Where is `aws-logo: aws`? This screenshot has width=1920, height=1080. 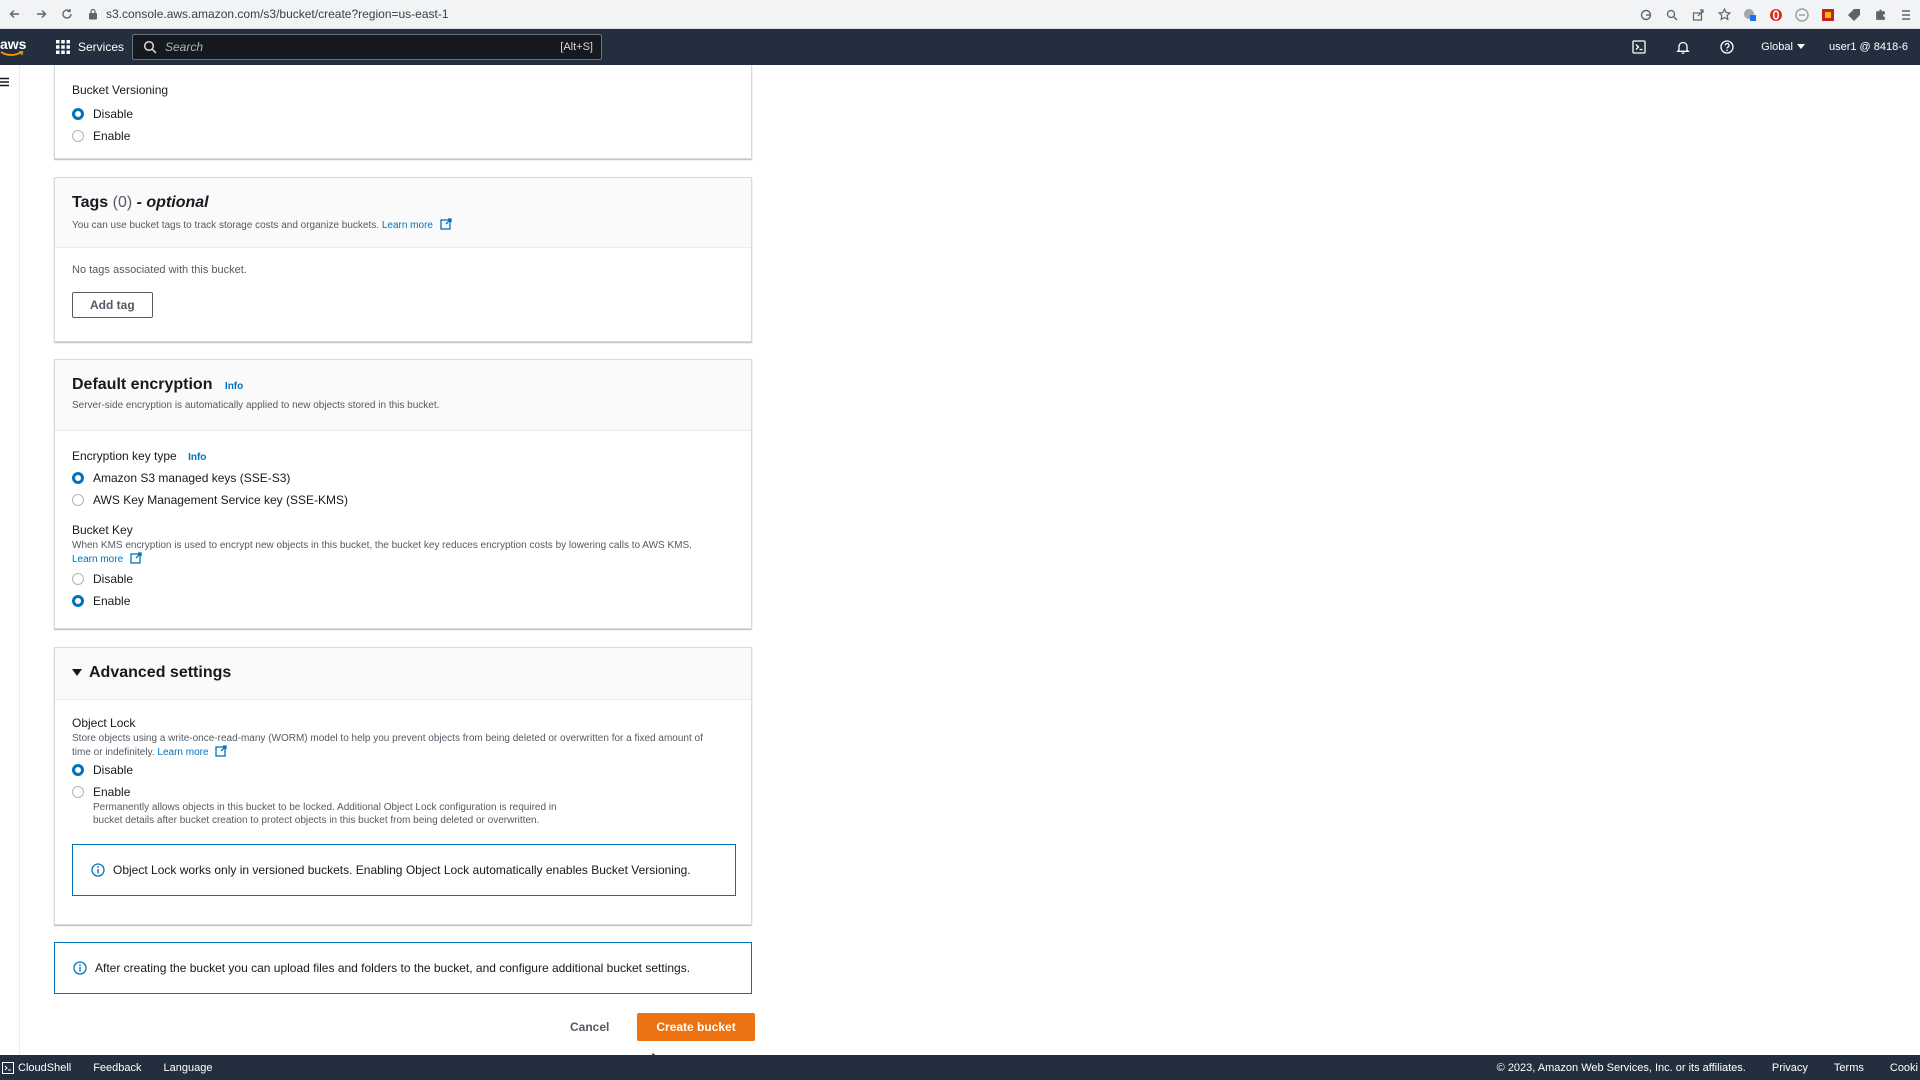
aws-logo: aws is located at coordinates (16, 47).